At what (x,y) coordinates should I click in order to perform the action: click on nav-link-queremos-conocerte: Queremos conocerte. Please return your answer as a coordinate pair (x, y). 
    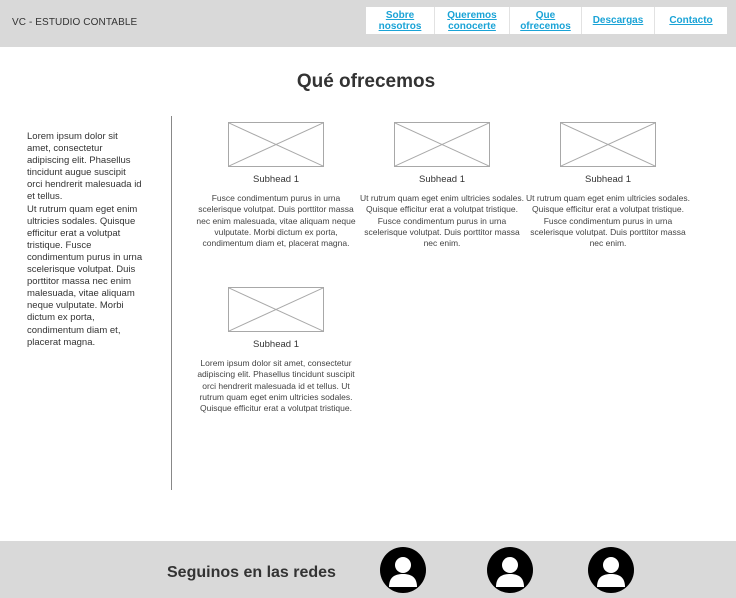
    Looking at the image, I should click on (472, 20).